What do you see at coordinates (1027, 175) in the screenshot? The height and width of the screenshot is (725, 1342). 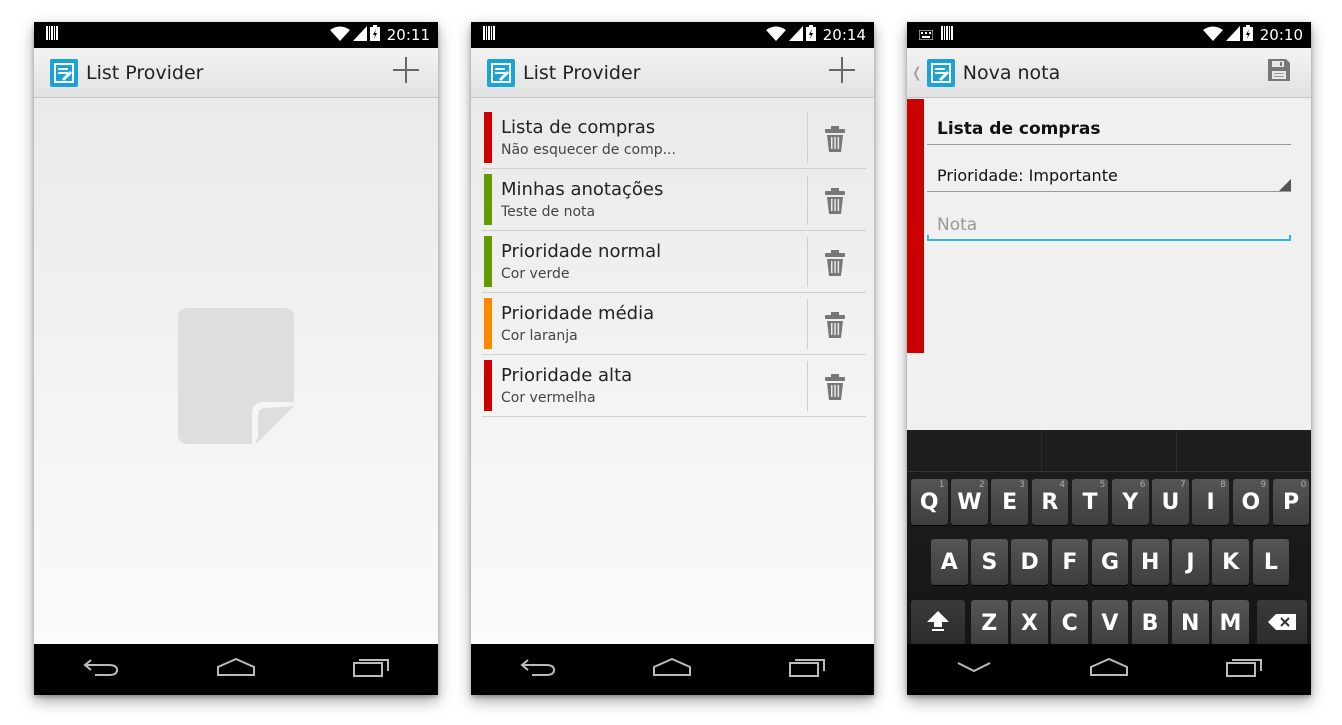 I see `priority-spinner: Prioridade: Importante` at bounding box center [1027, 175].